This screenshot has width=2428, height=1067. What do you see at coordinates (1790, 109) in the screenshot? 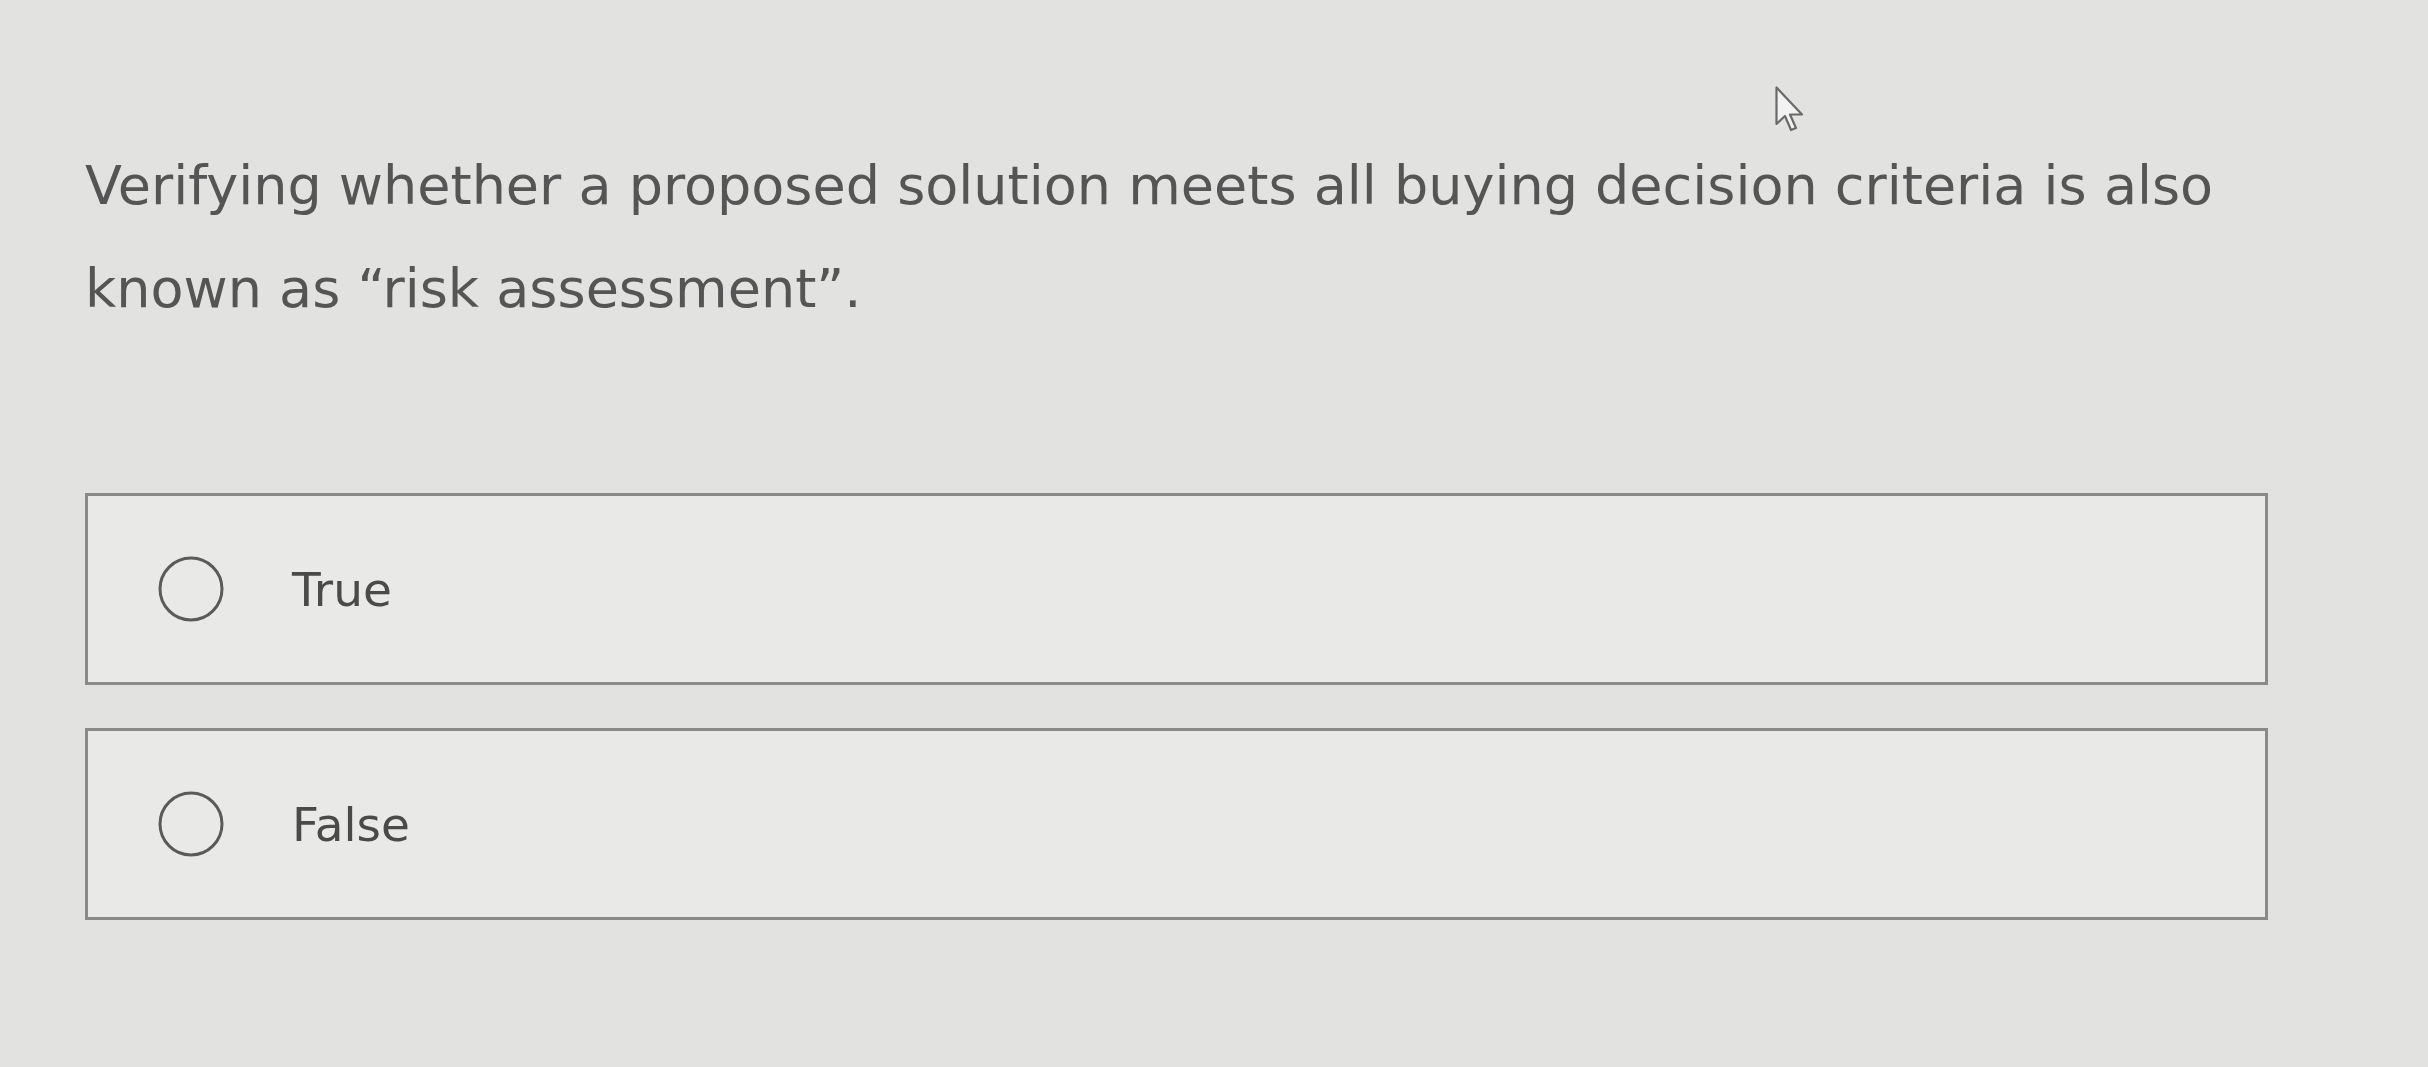
I see `mouse-pointer-icon` at bounding box center [1790, 109].